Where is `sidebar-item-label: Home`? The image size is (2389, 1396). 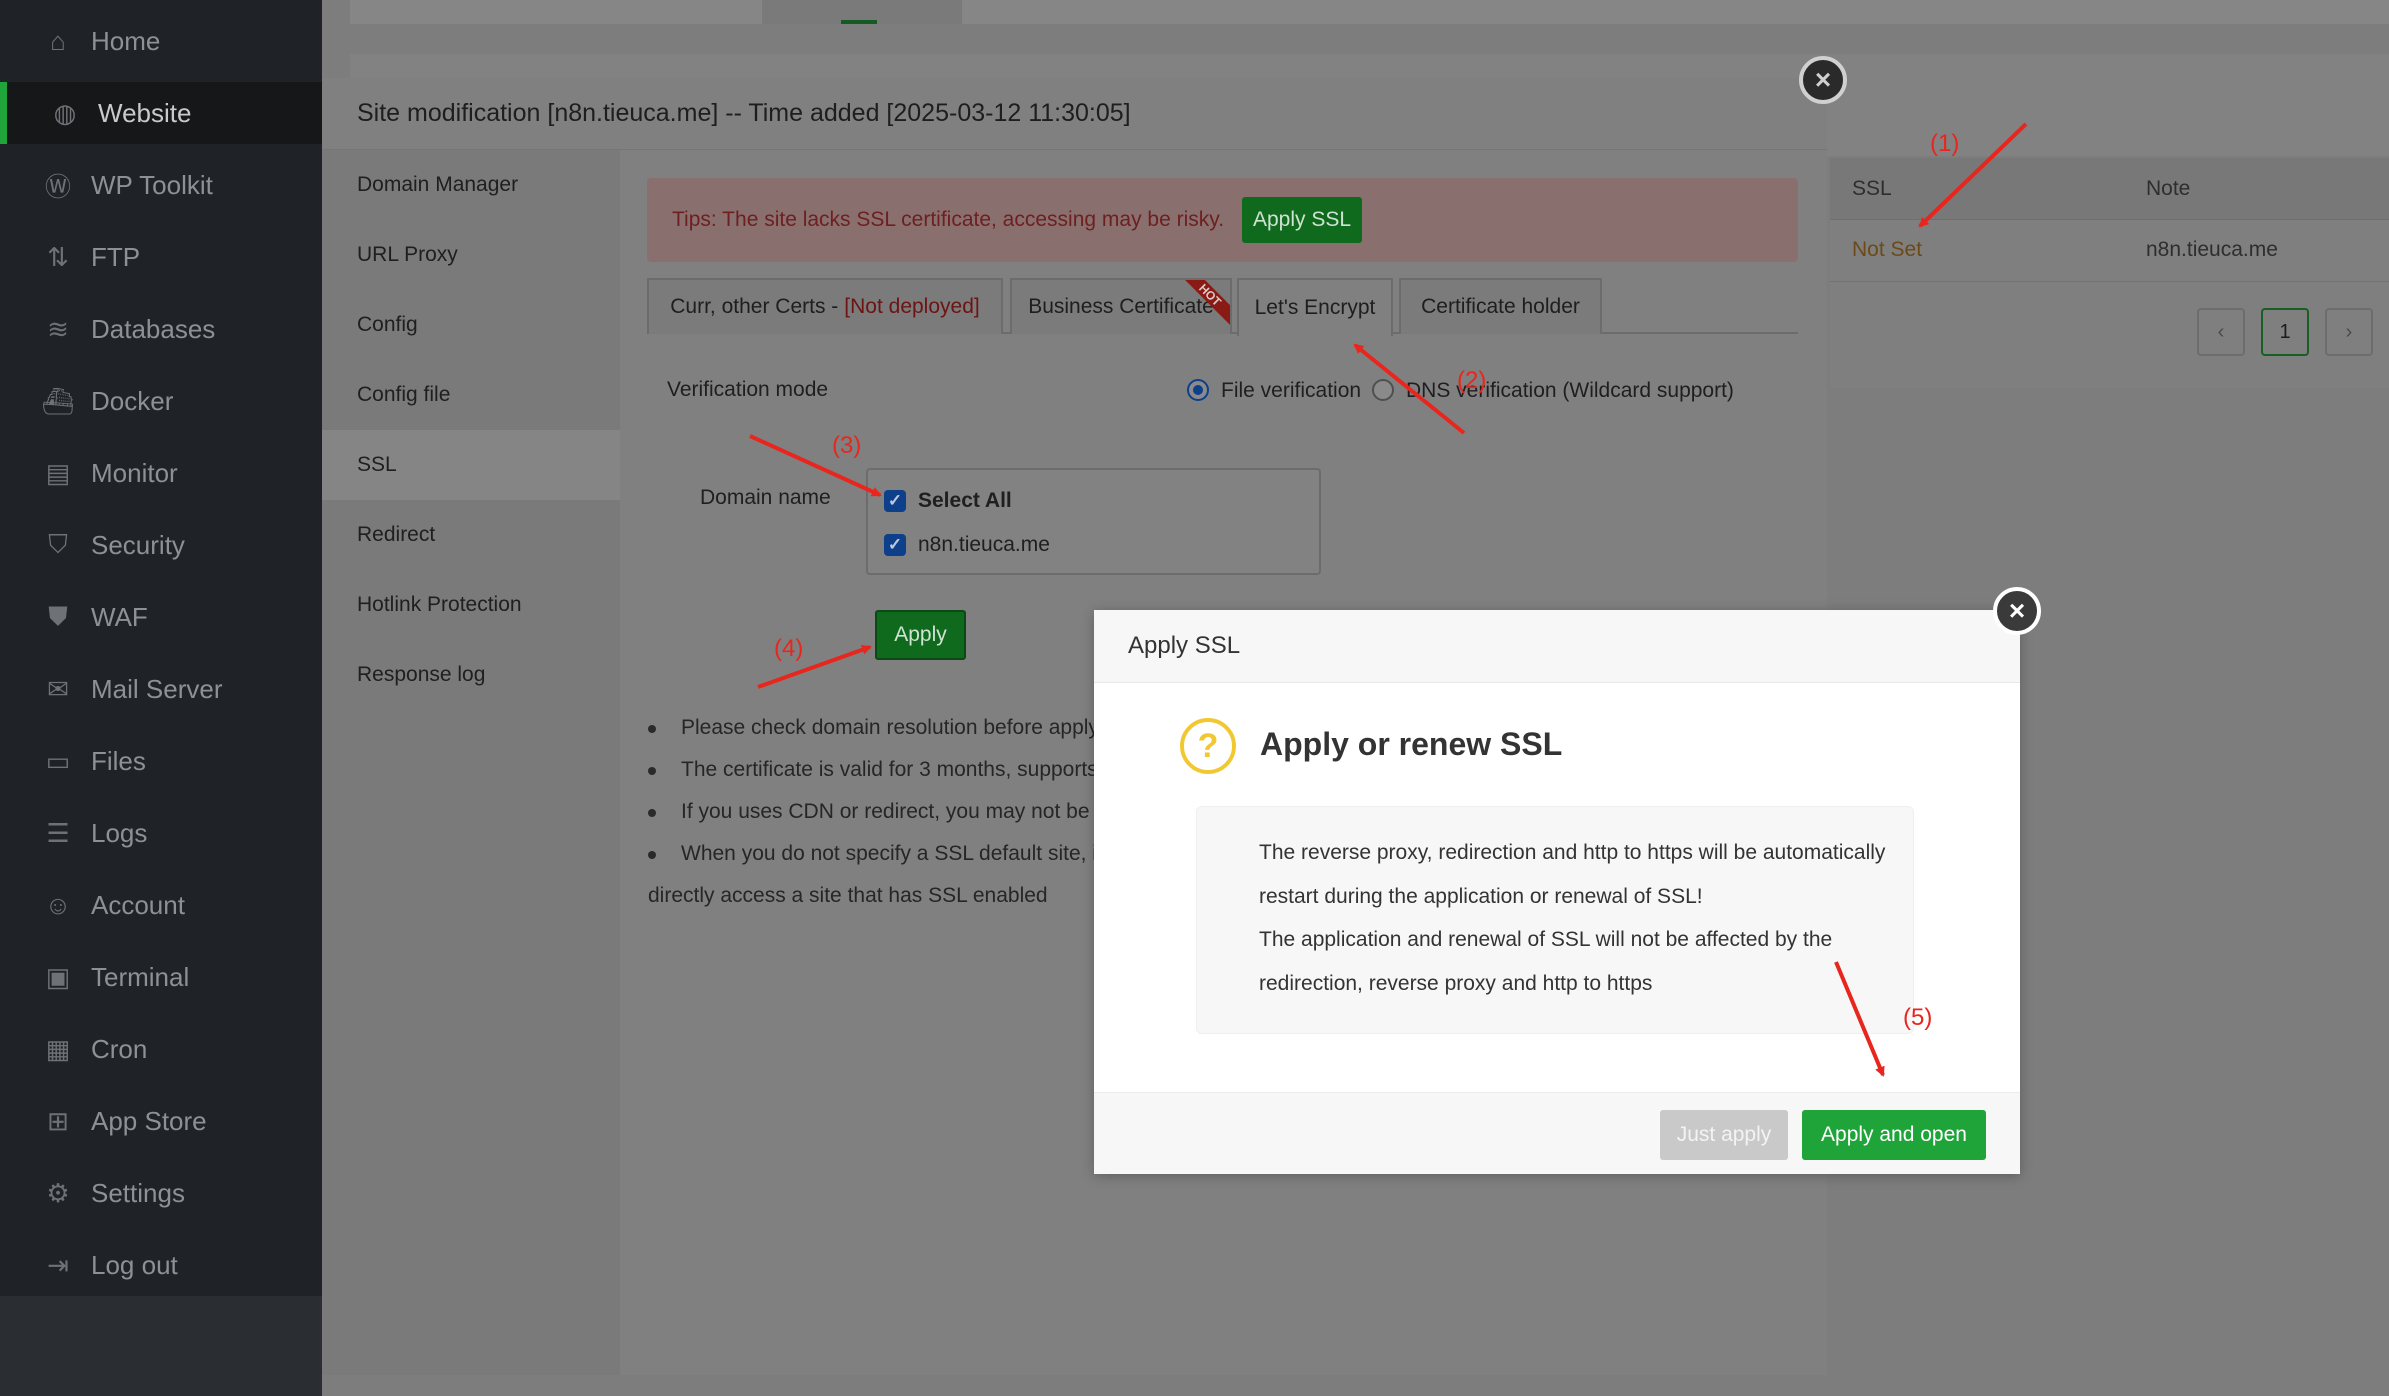 sidebar-item-label: Home is located at coordinates (126, 40).